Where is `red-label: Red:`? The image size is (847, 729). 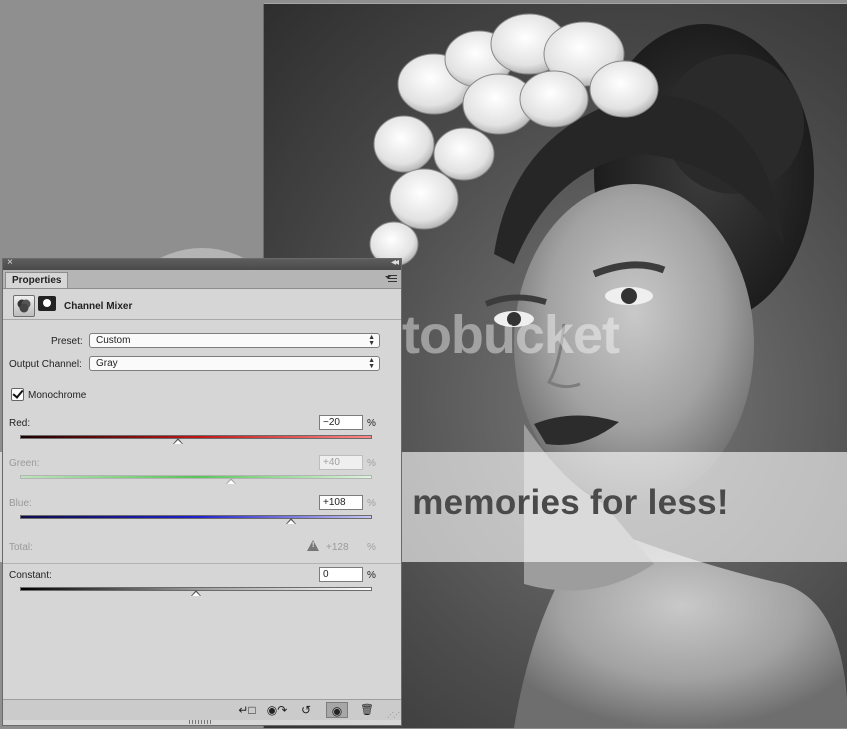 red-label: Red: is located at coordinates (20, 423).